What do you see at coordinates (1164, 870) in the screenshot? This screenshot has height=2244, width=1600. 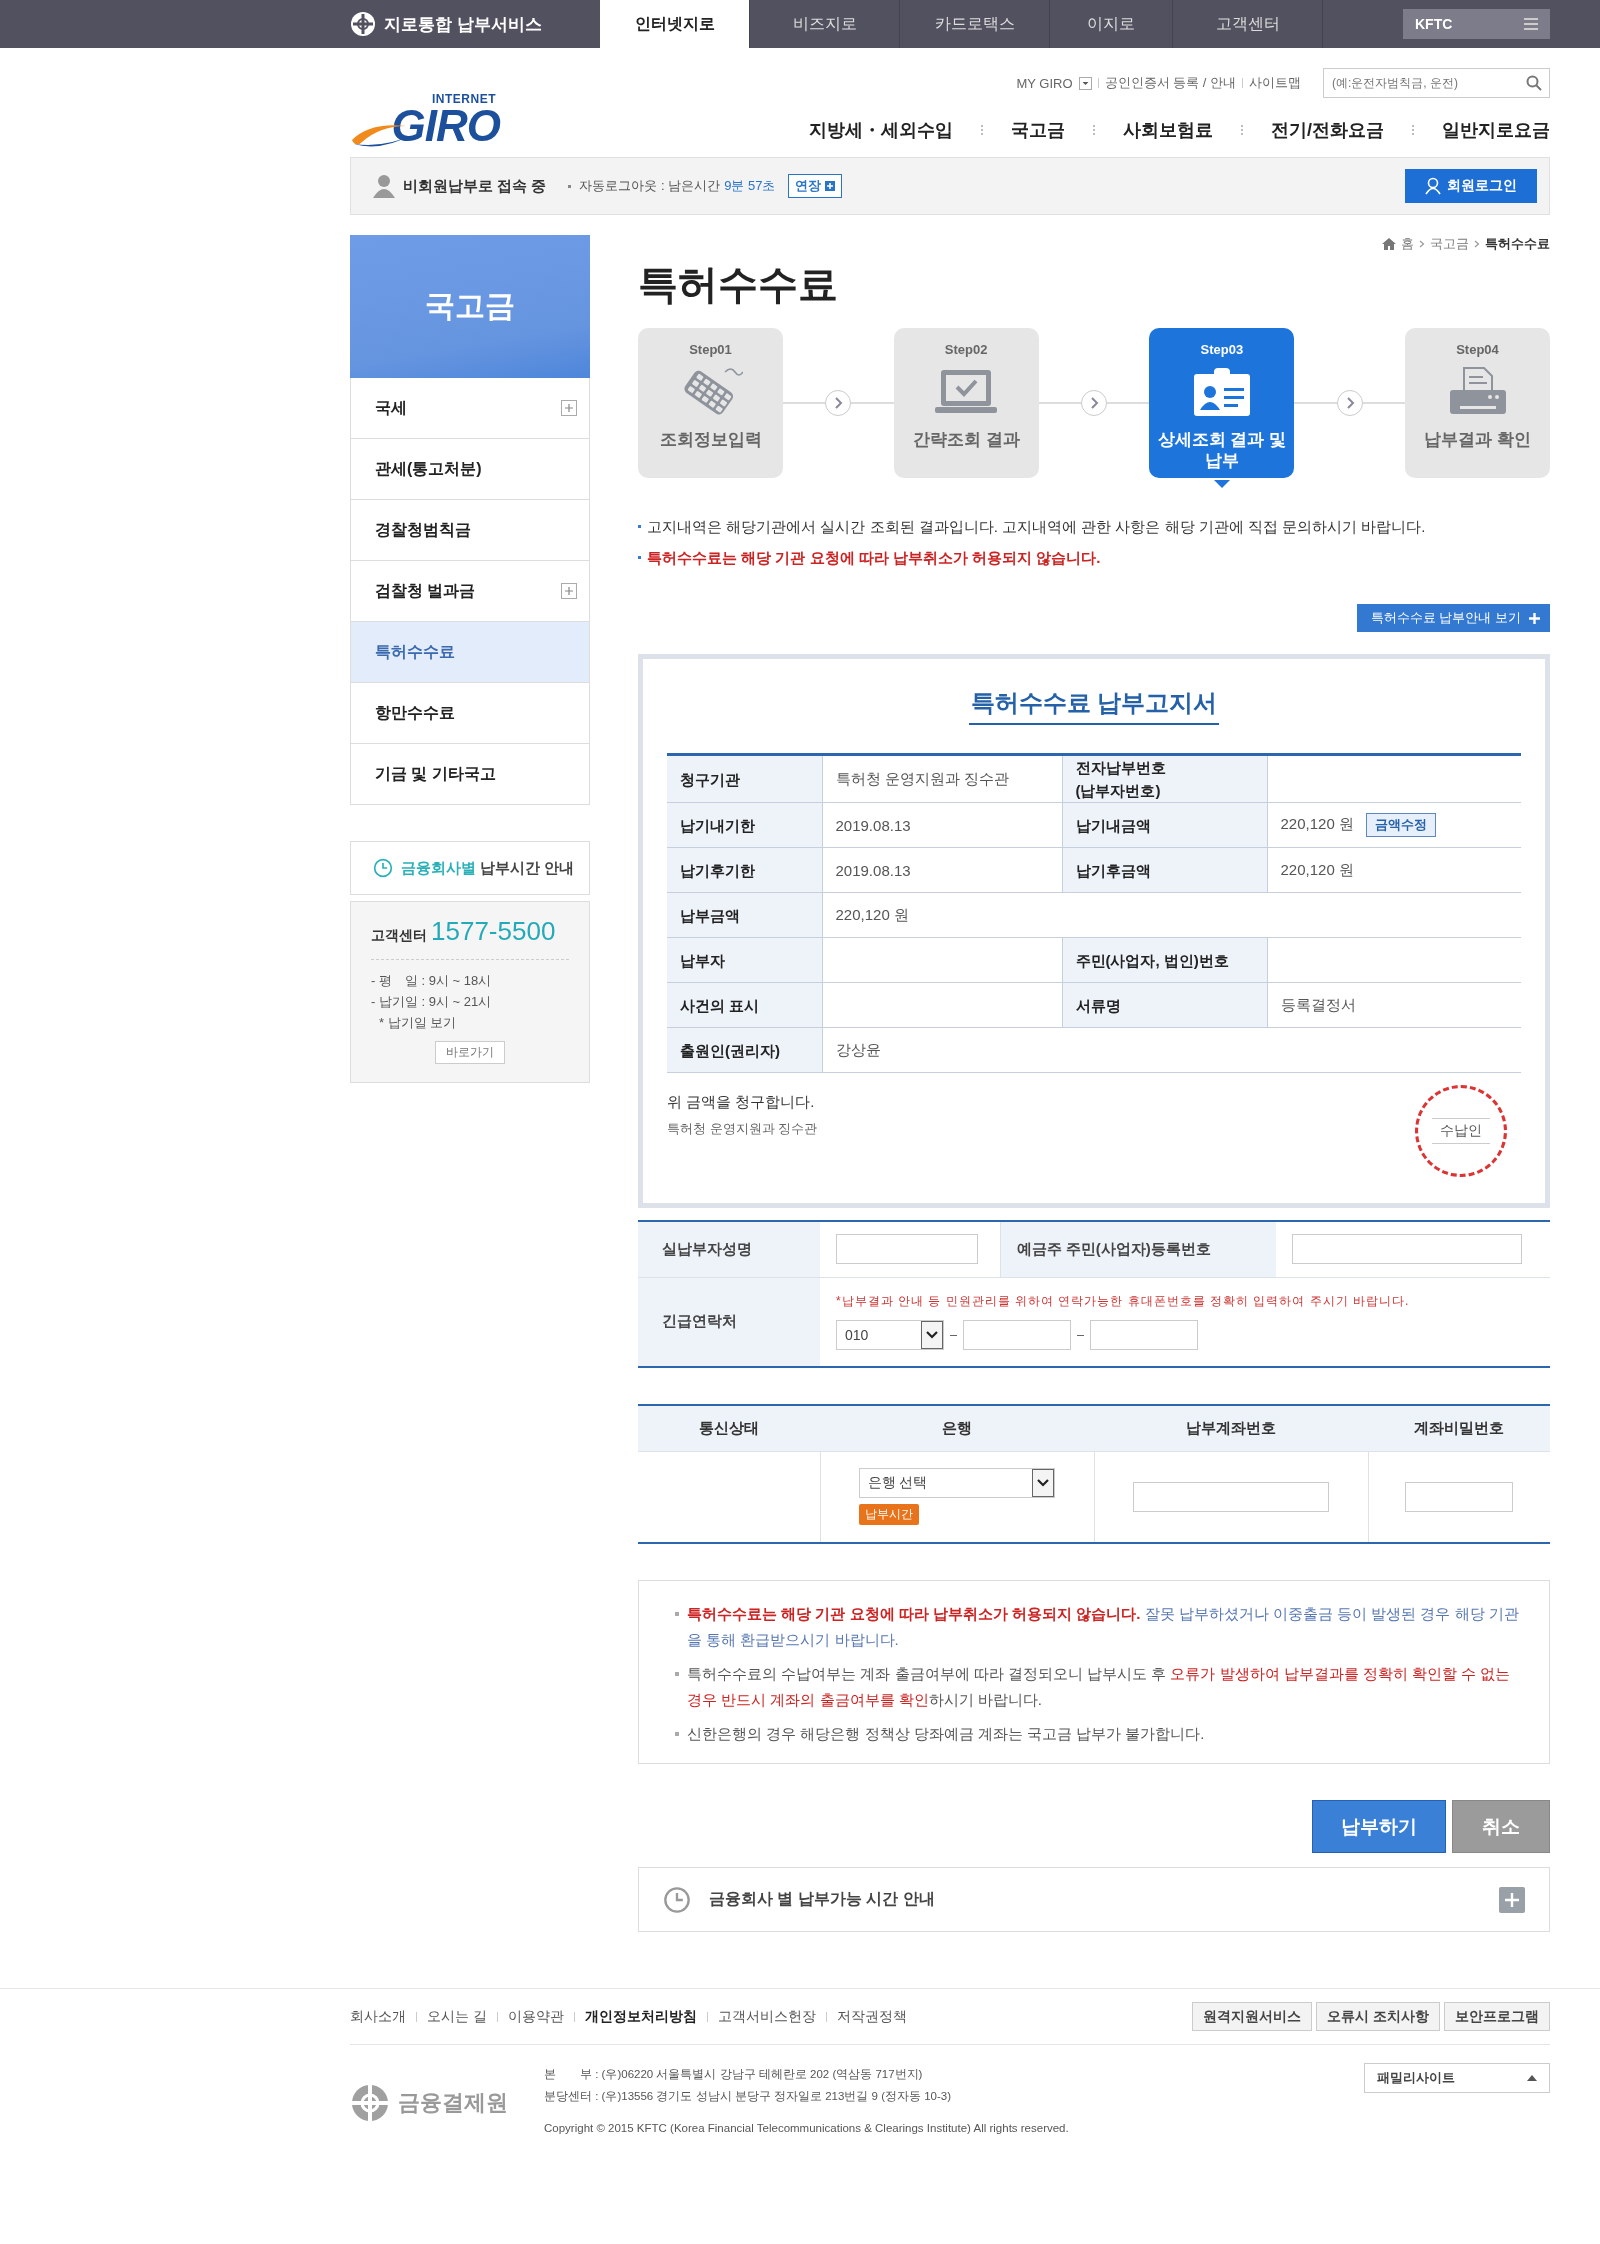 I see `table-header-cell: 납기후금액` at bounding box center [1164, 870].